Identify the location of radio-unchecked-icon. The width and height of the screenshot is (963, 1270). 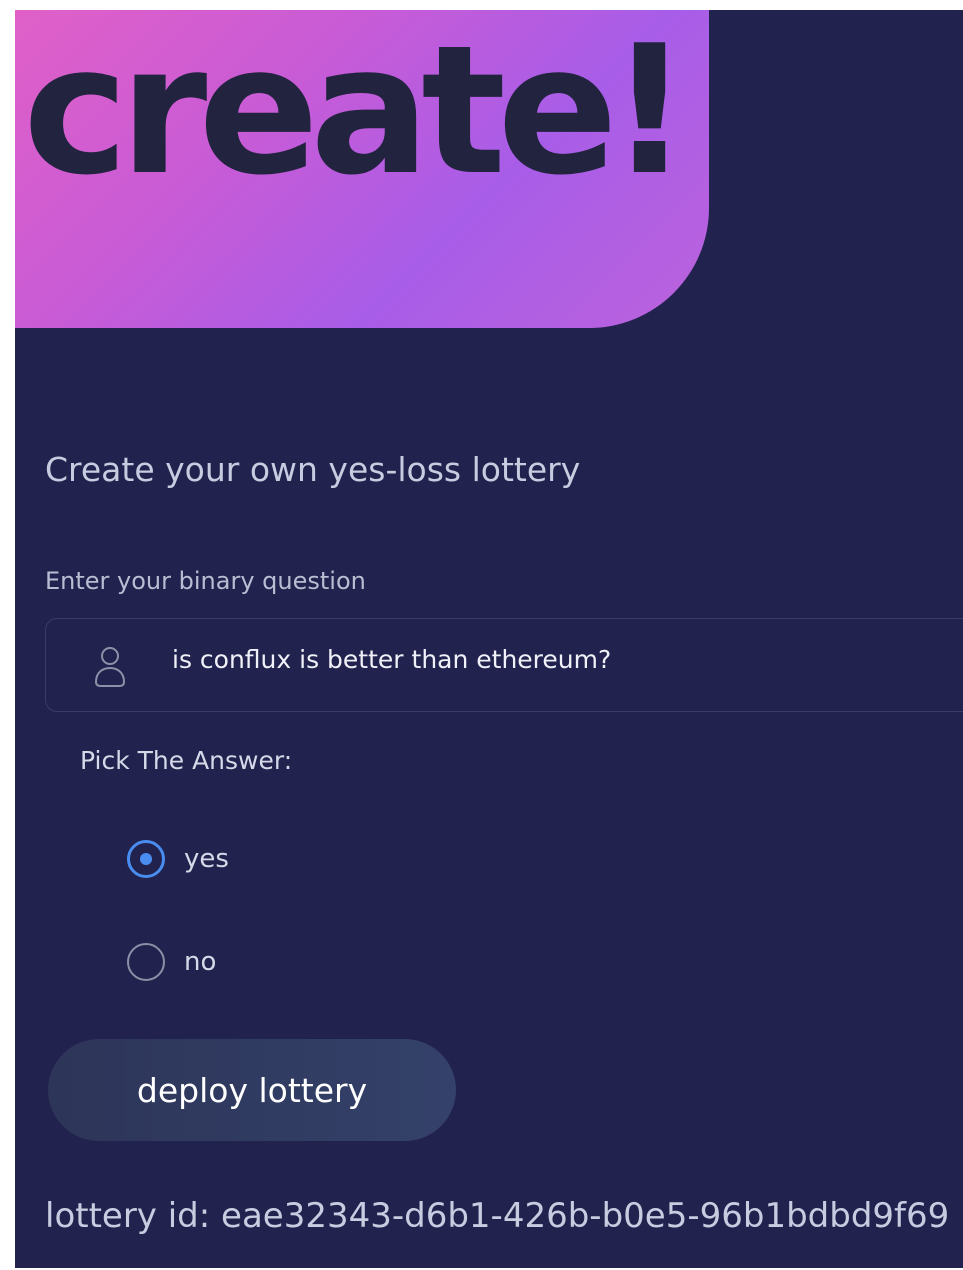
(146, 962).